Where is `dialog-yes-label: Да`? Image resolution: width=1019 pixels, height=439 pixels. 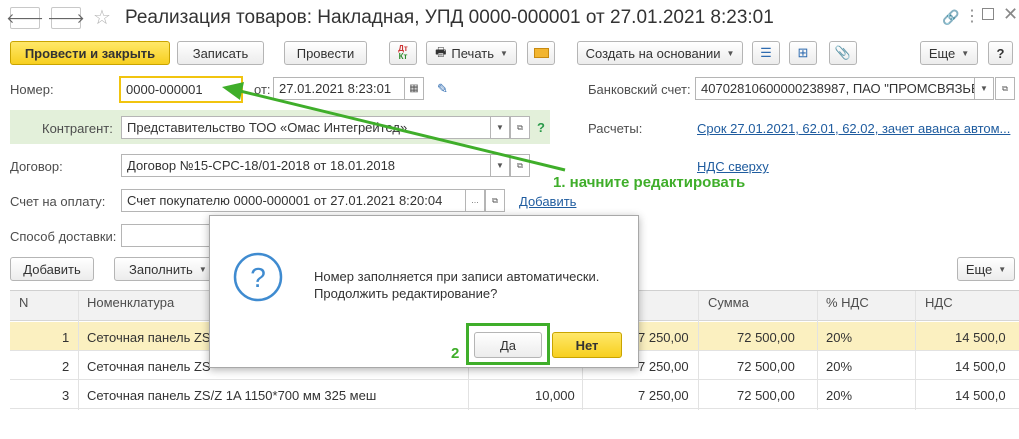 dialog-yes-label: Да is located at coordinates (508, 345).